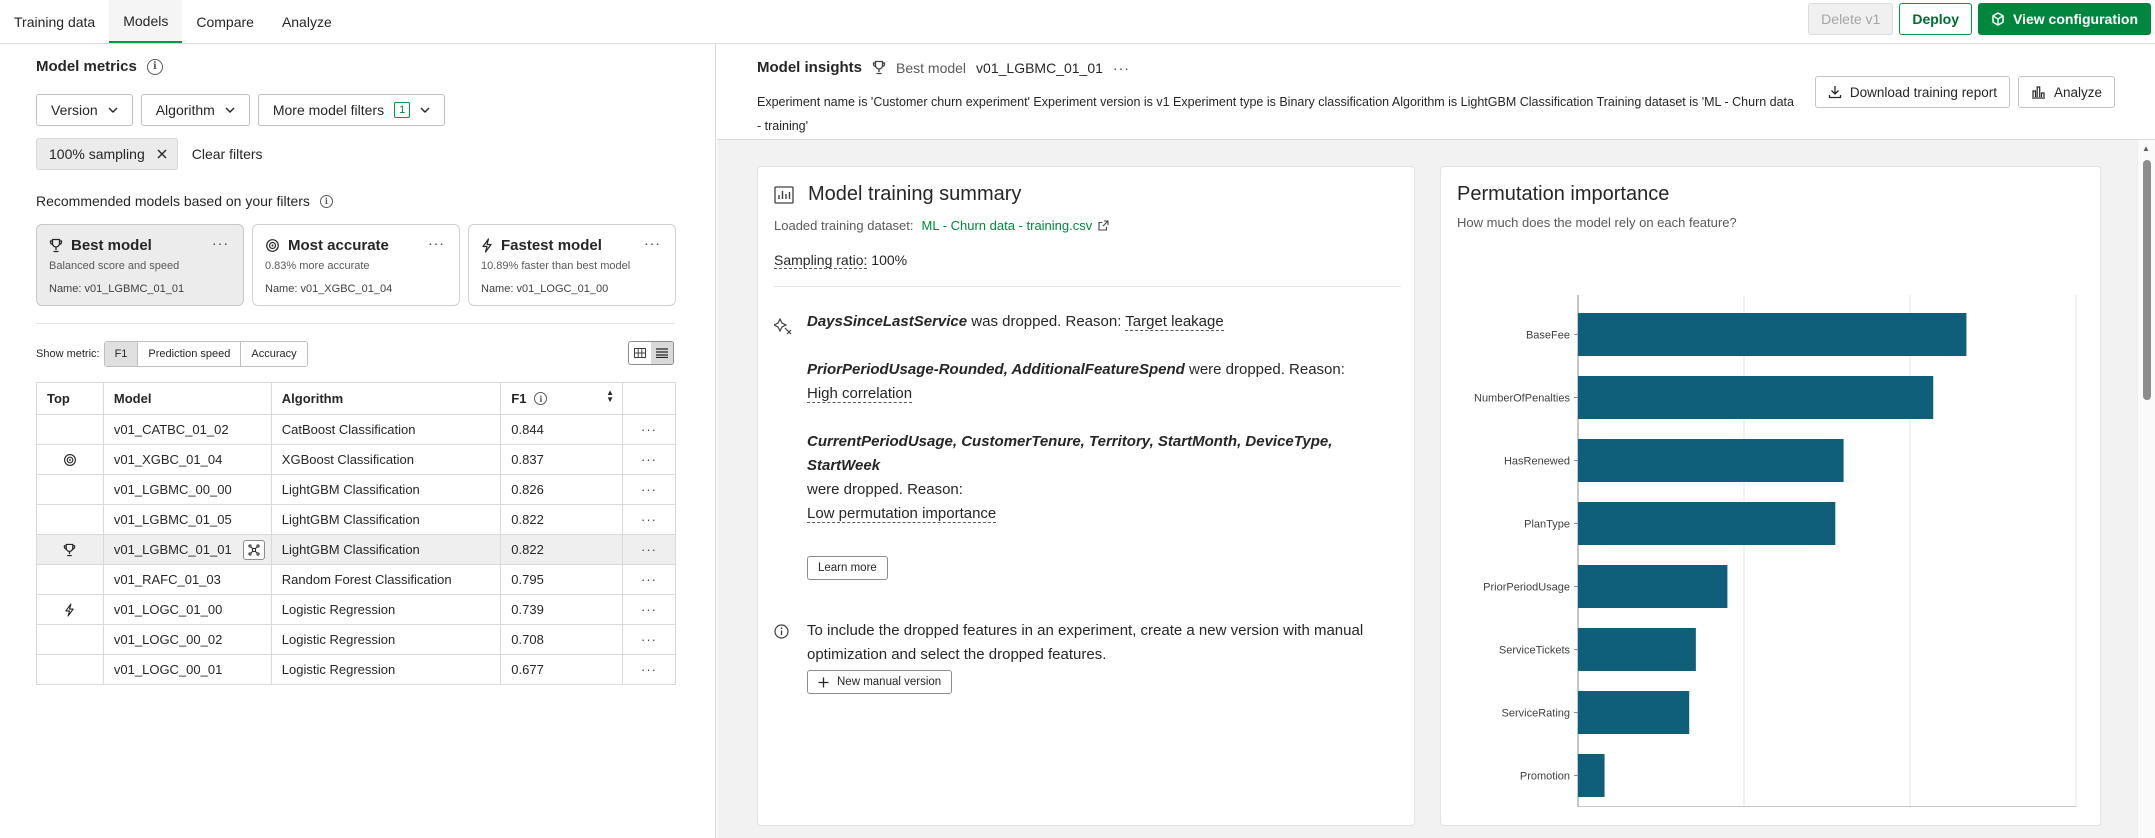  I want to click on active-filters: 100% sampling Clear filters, so click(149, 154).